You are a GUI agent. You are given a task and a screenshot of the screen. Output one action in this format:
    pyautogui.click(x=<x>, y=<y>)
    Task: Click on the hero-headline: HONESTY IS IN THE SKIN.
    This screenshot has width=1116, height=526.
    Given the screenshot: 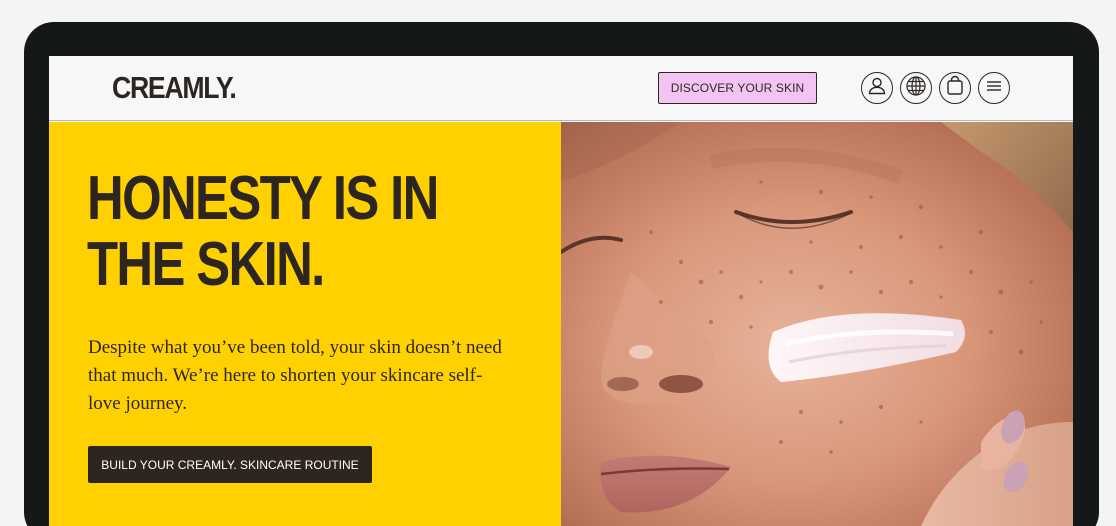 What is the action you would take?
    pyautogui.click(x=263, y=231)
    